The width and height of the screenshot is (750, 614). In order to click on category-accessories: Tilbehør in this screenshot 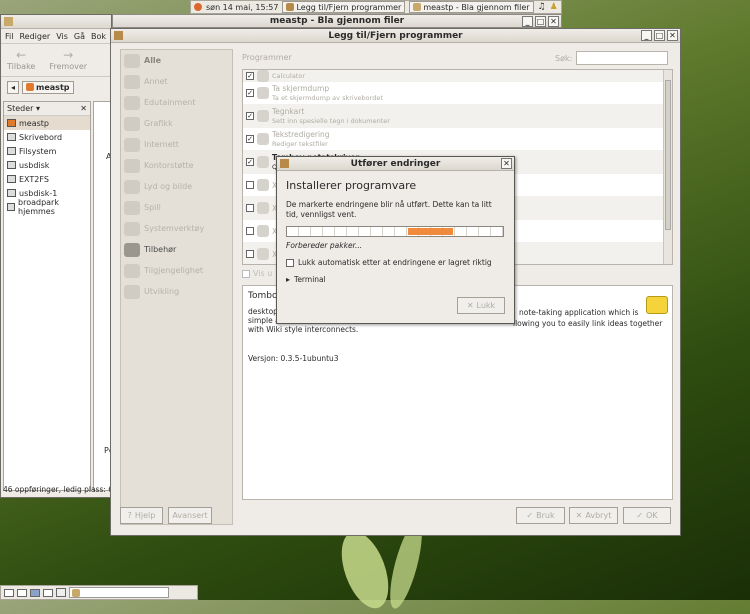, I will do `click(176, 249)`.